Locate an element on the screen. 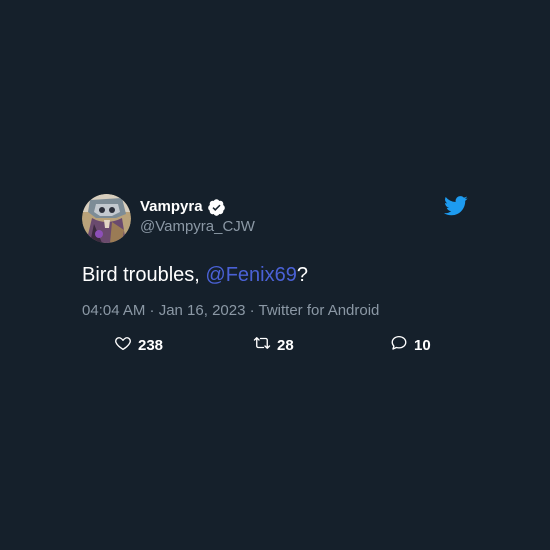 The image size is (550, 550). retweet-icon is located at coordinates (262, 345).